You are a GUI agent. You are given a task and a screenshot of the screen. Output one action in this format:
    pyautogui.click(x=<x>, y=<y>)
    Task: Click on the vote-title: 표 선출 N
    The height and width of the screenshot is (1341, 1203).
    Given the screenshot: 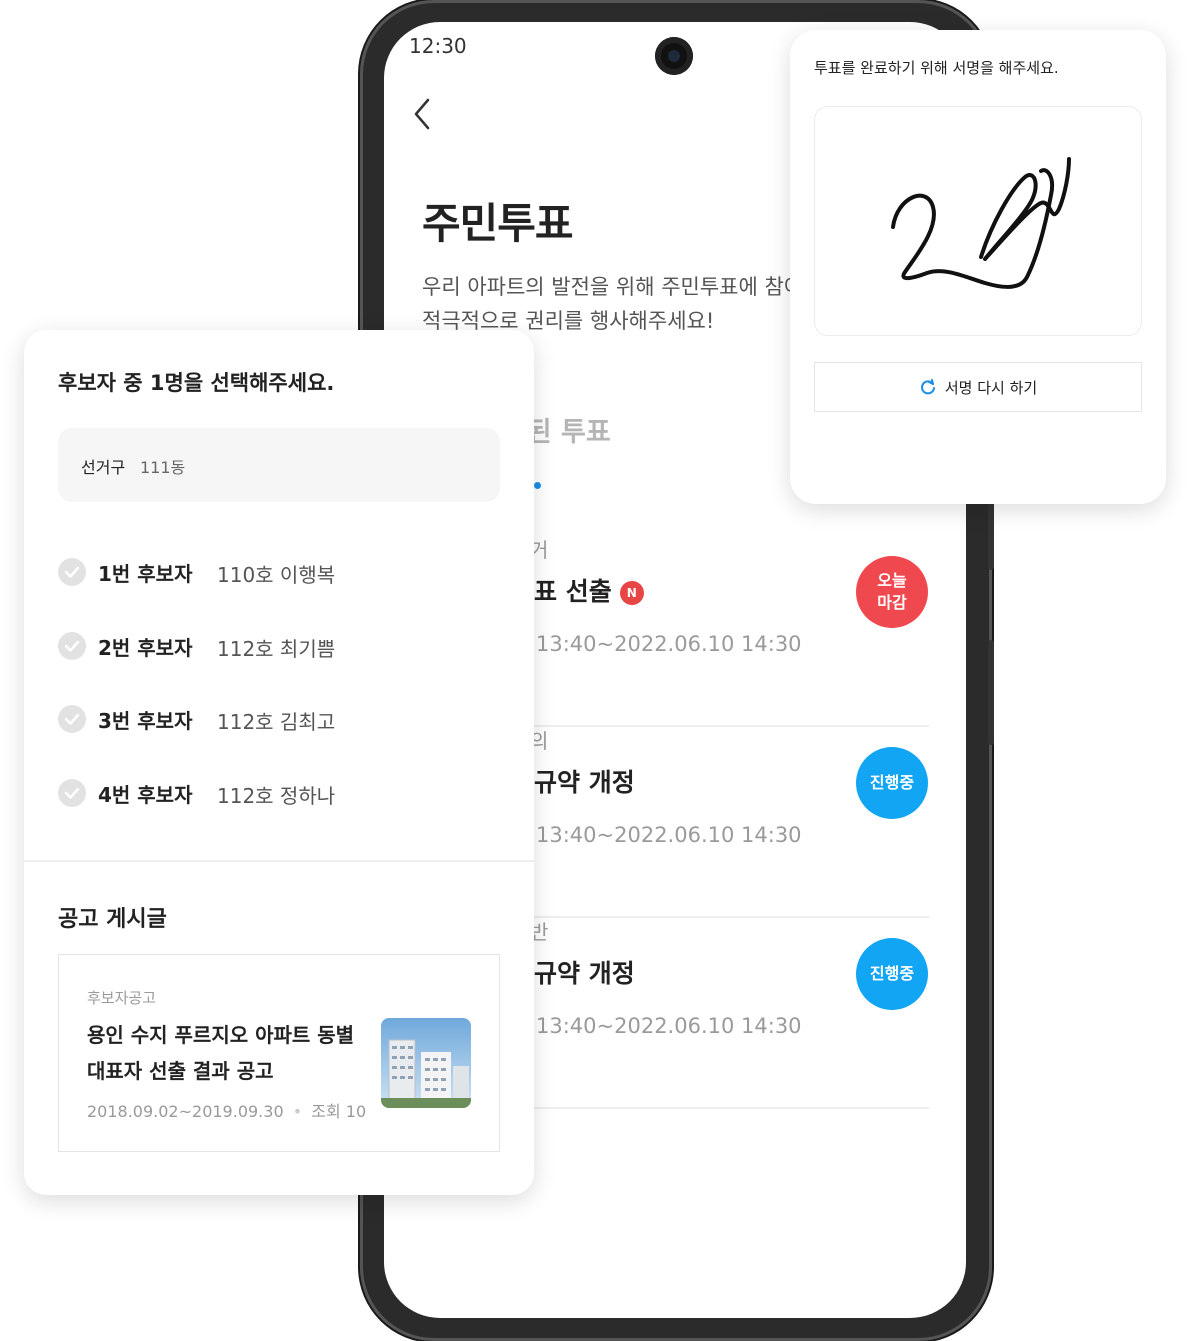 What is the action you would take?
    pyautogui.click(x=589, y=590)
    